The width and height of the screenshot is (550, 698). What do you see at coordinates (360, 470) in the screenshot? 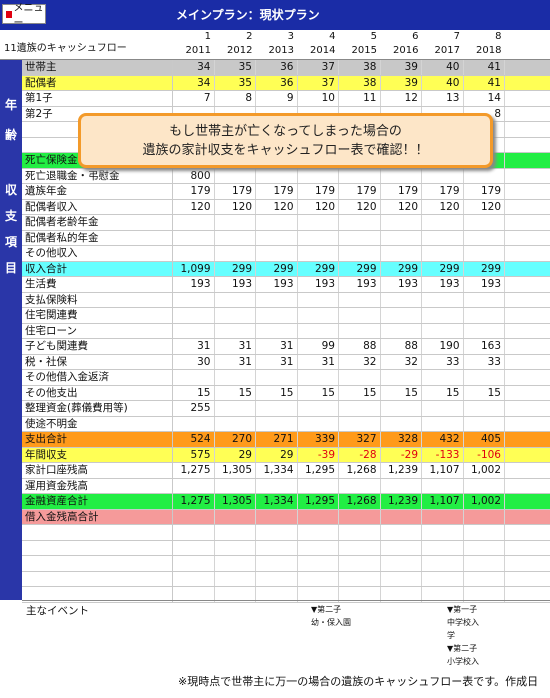
I see `table-cell: 1,268` at bounding box center [360, 470].